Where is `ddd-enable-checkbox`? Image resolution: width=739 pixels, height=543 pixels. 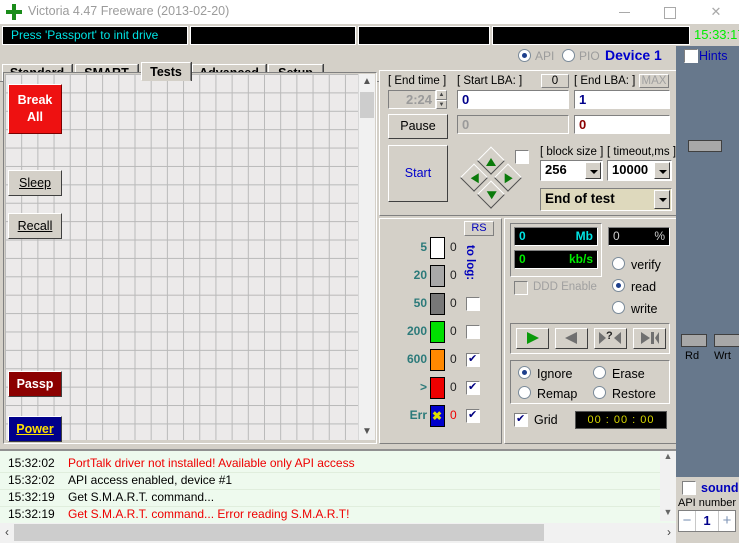 ddd-enable-checkbox is located at coordinates (521, 288).